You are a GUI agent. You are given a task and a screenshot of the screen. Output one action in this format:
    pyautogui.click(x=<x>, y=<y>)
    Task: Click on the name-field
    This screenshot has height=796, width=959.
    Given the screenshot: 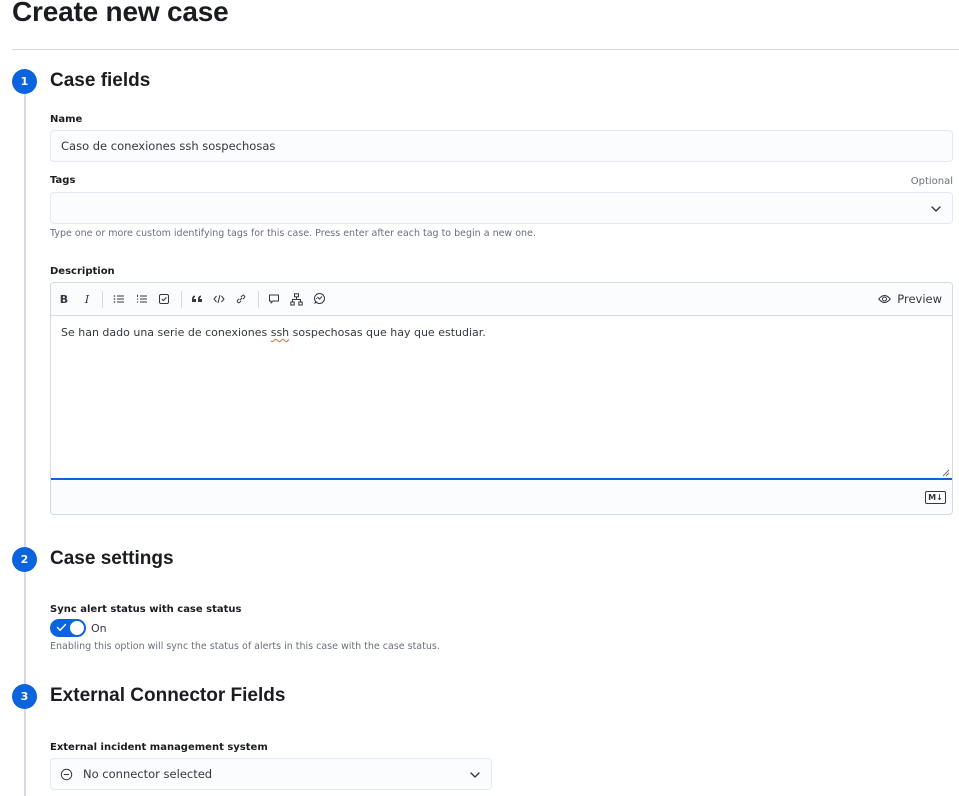 What is the action you would take?
    pyautogui.click(x=501, y=146)
    